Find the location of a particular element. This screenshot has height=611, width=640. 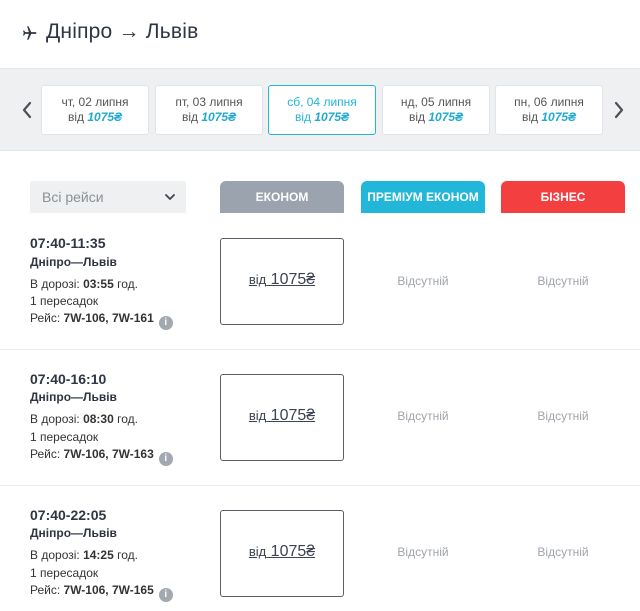

route-title: Дніпро → Львів is located at coordinates (122, 32).